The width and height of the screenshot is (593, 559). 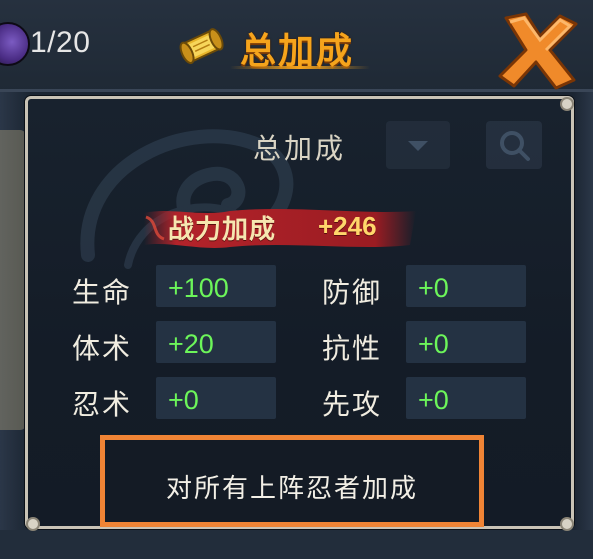 What do you see at coordinates (433, 288) in the screenshot?
I see `stat-value-defense: +0` at bounding box center [433, 288].